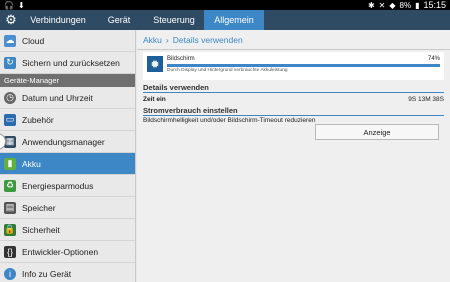 The height and width of the screenshot is (282, 450). I want to click on sidebar-item-label: Entwickler-Optionen, so click(60, 251).